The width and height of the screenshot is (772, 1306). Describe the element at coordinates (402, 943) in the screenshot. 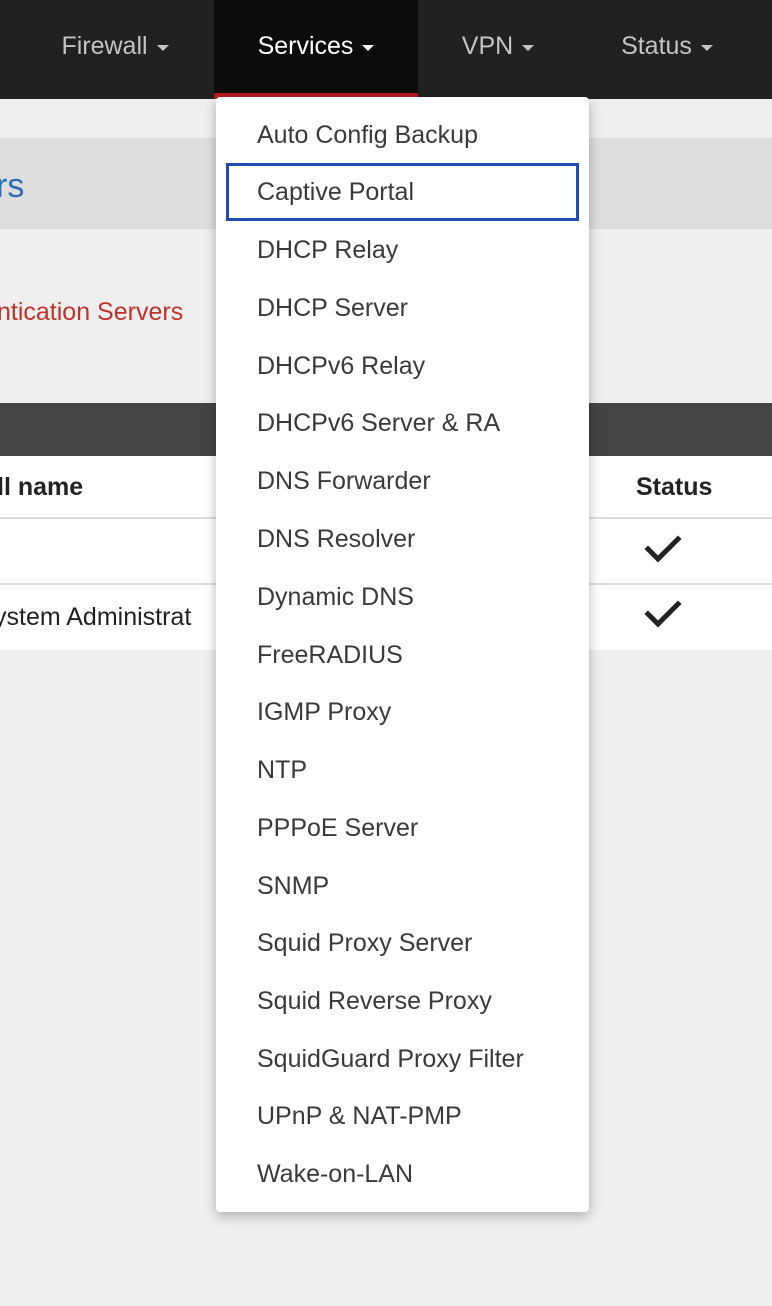

I see `menu-item-squid-proxy-server: Squid Proxy Server` at that location.